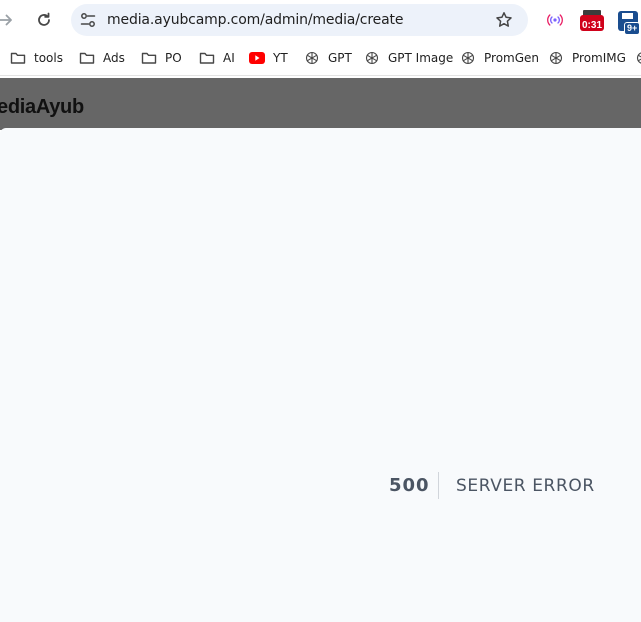 Image resolution: width=641 pixels, height=622 pixels. Describe the element at coordinates (632, 28) in the screenshot. I see `save-badge: 9+` at that location.